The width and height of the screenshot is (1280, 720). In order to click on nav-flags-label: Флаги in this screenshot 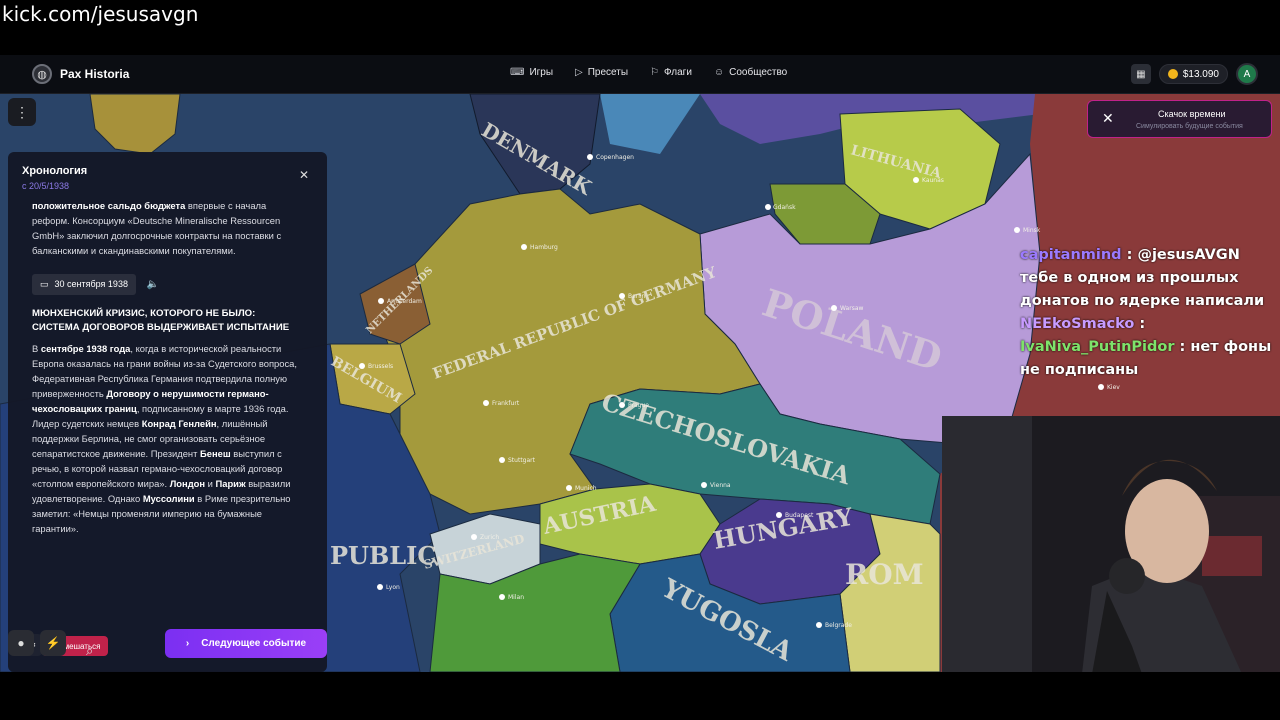, I will do `click(678, 72)`.